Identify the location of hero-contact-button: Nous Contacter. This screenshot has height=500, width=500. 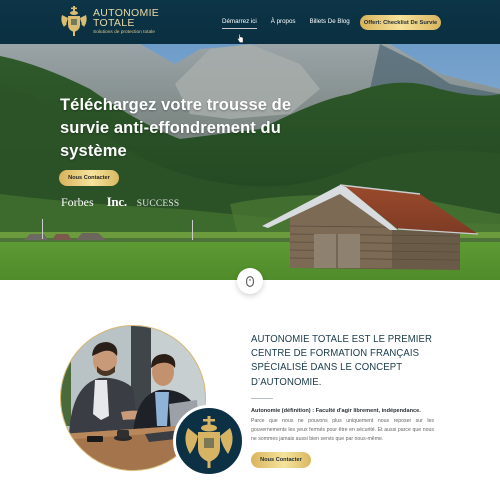
(89, 178).